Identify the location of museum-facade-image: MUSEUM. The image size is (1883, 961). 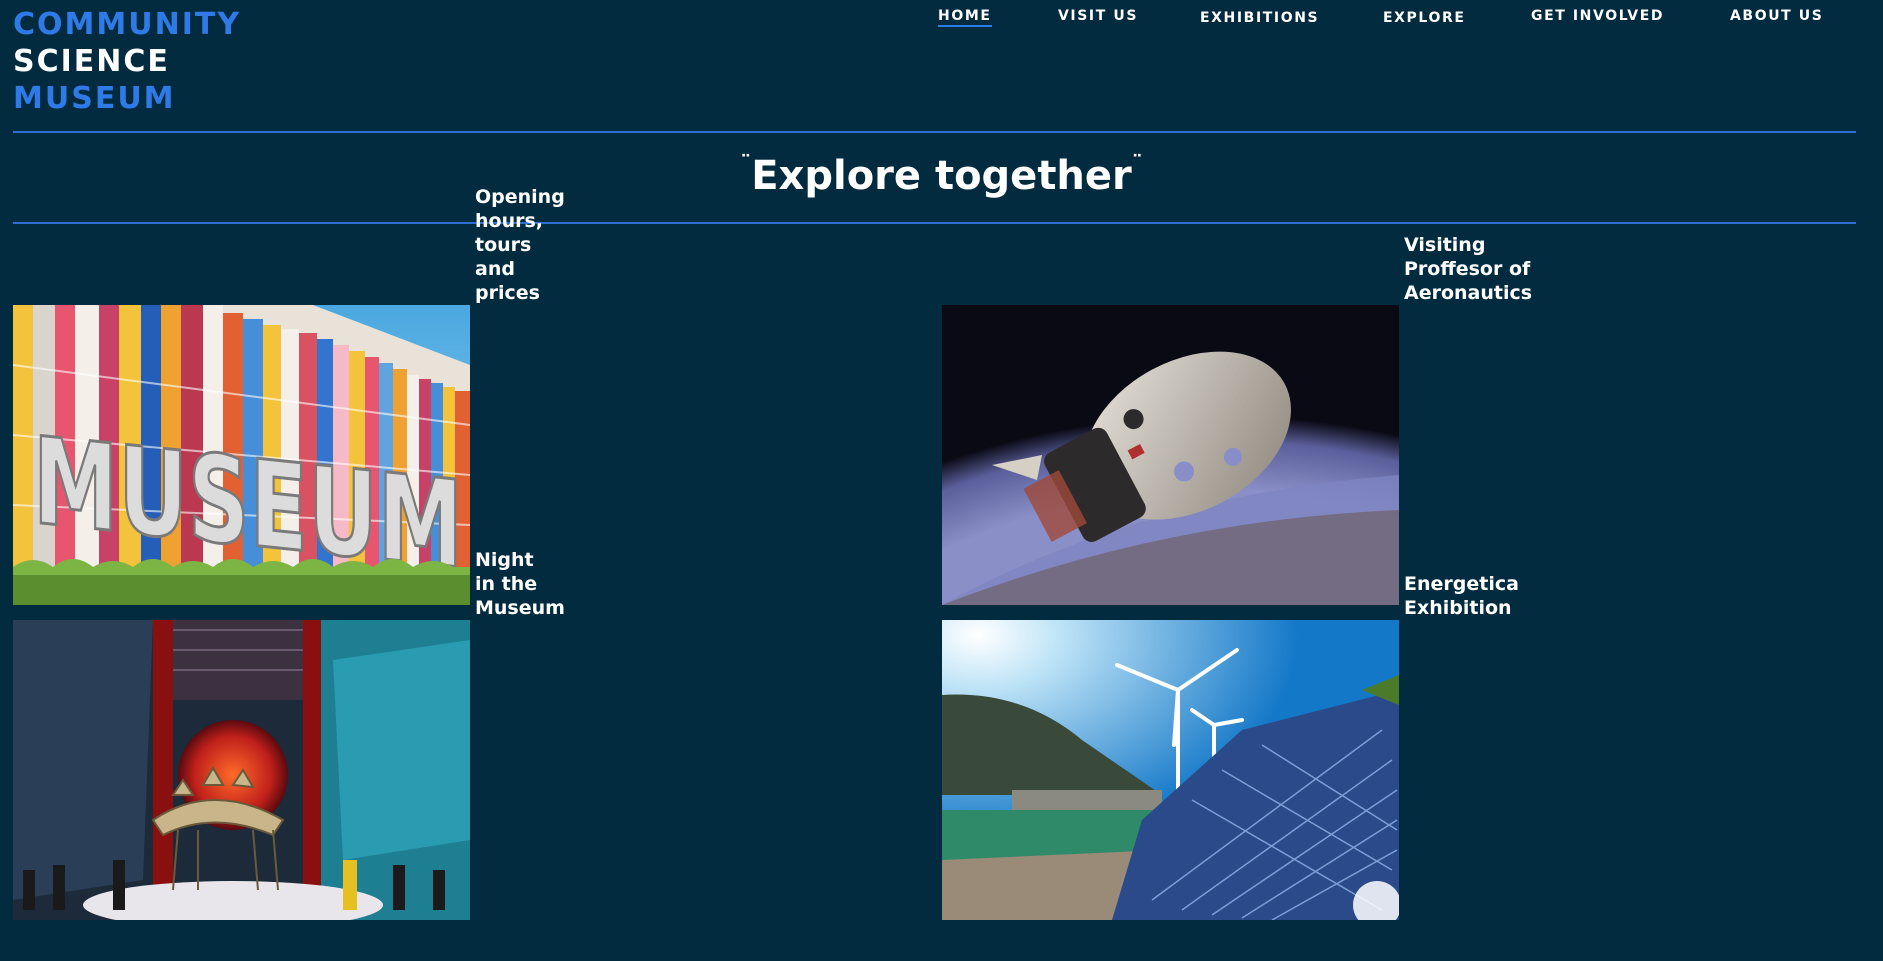
(241, 455).